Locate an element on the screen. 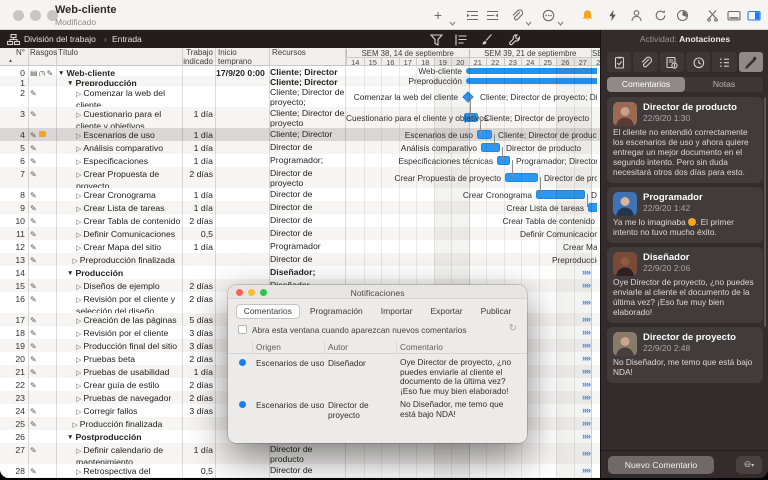  new-comment-button: Nuevo Comentario is located at coordinates (661, 465).